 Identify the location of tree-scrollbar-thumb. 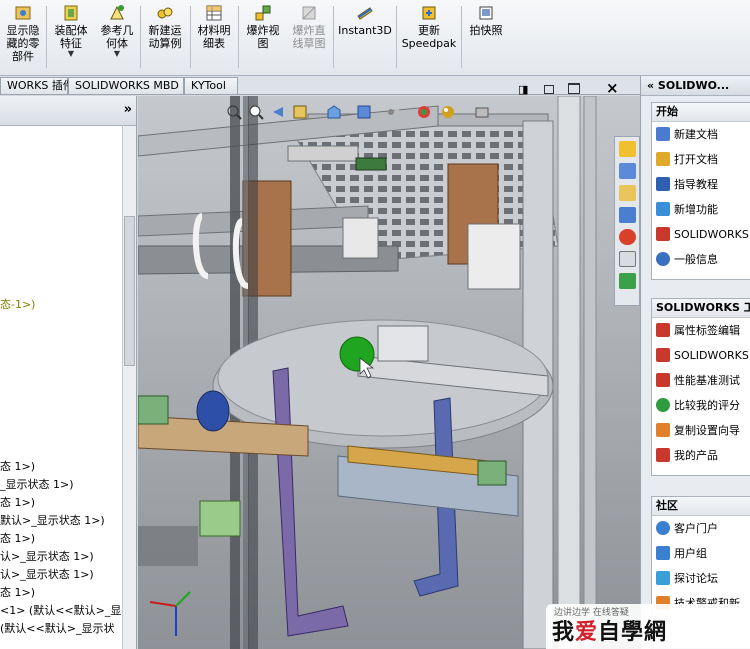
(129, 291).